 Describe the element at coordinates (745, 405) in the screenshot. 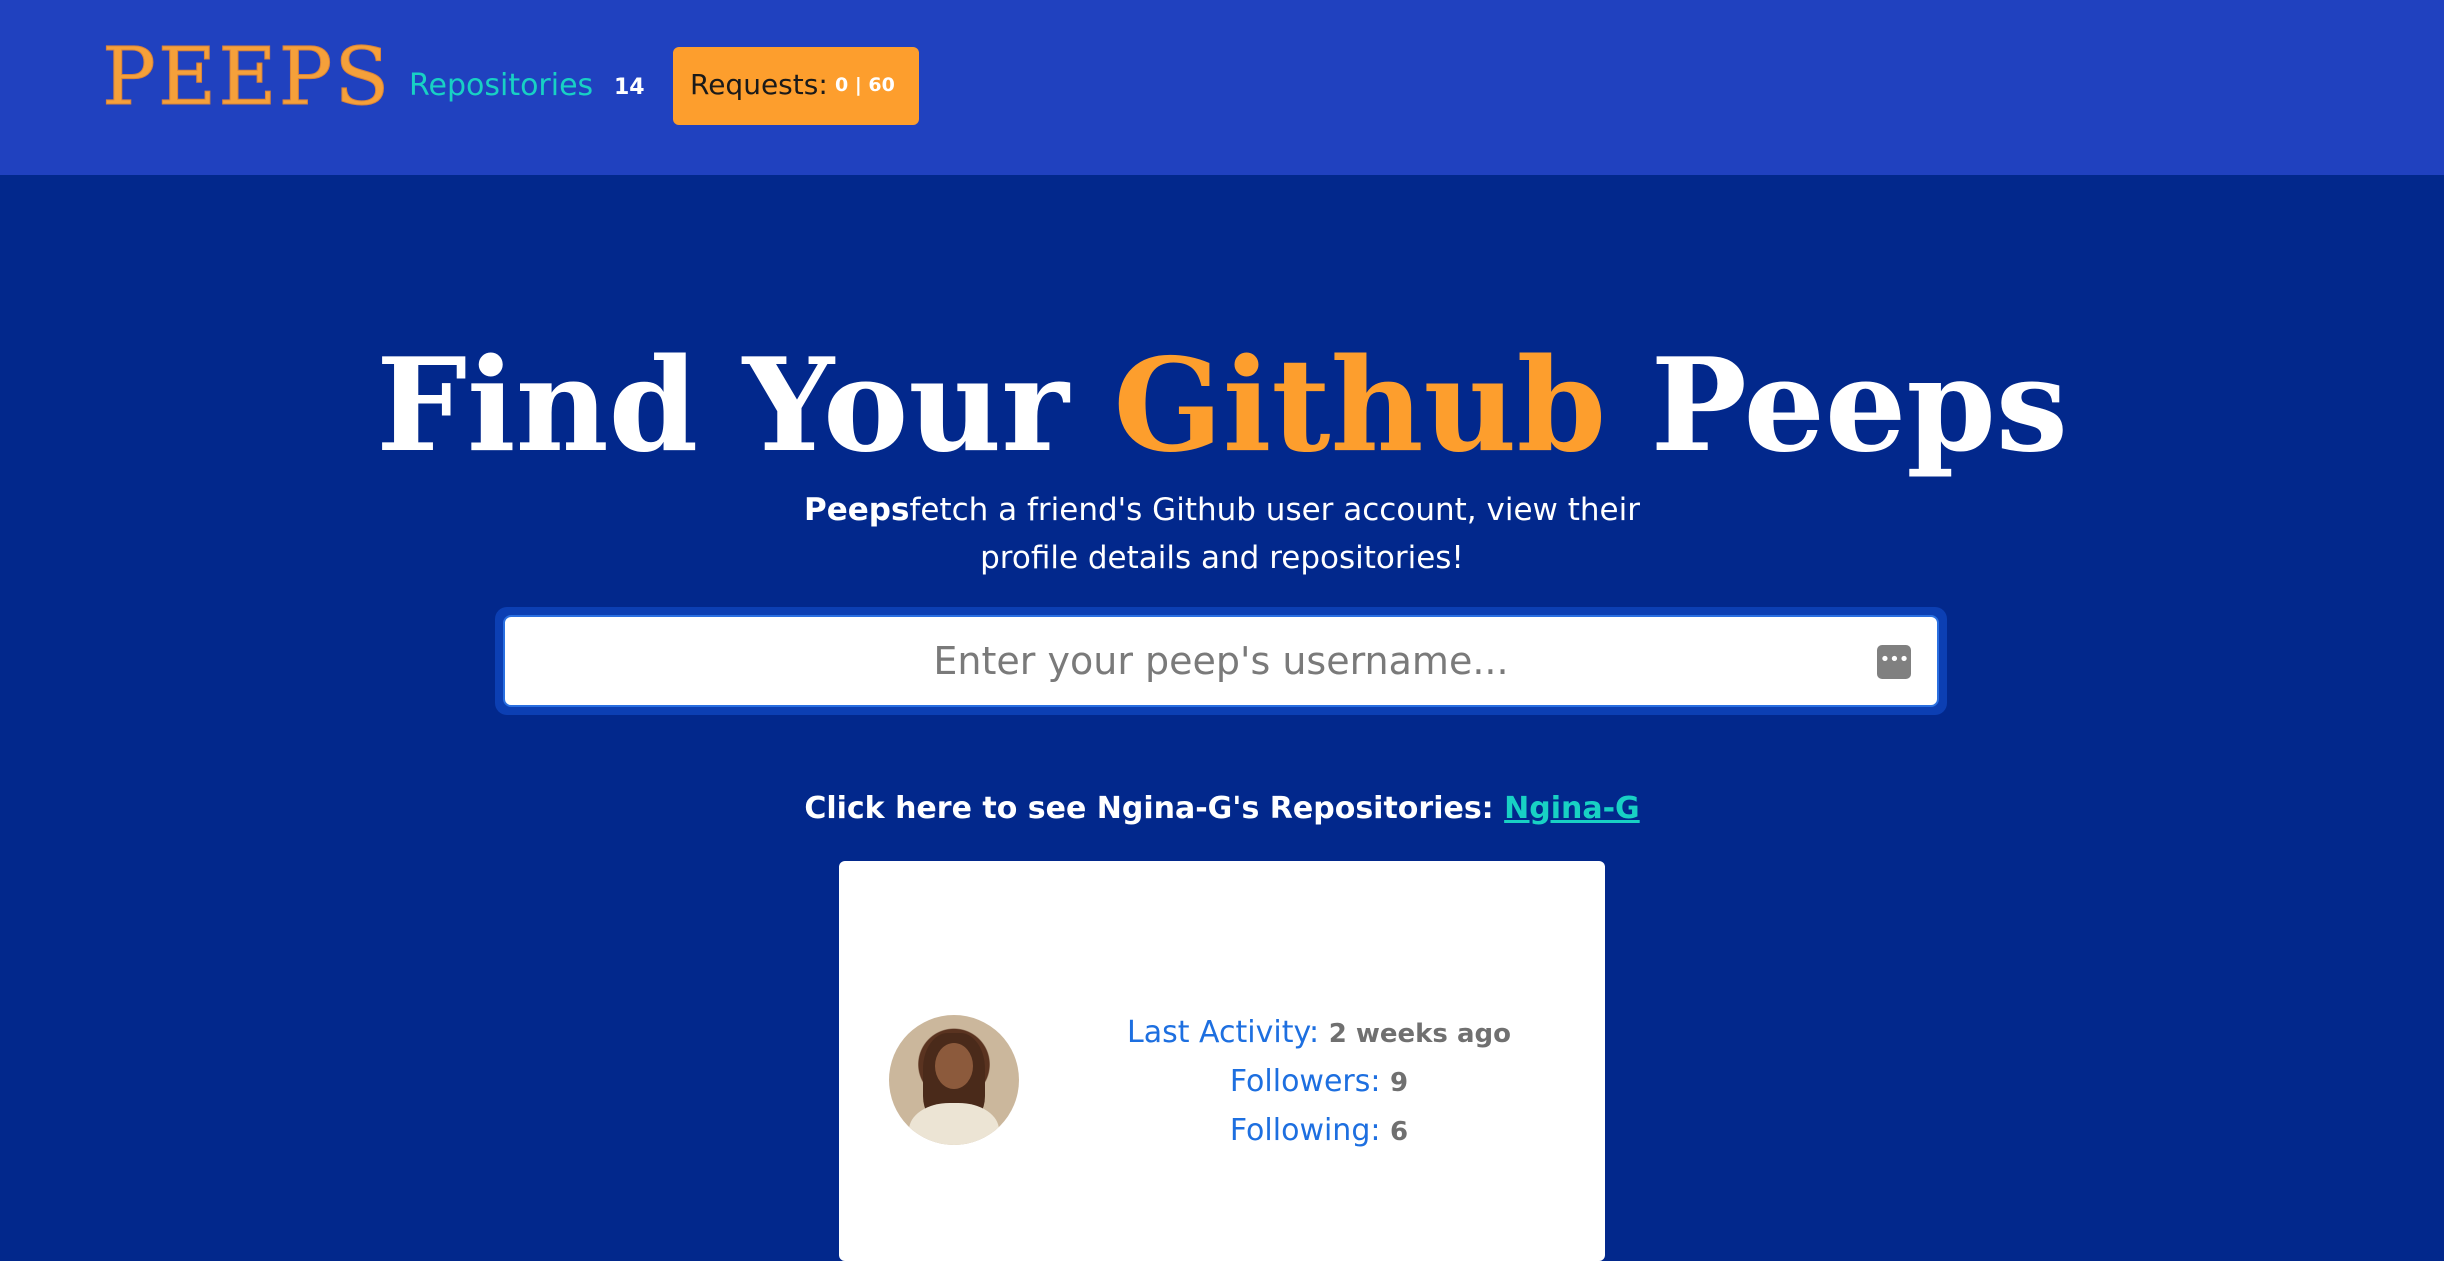

I see `hero-title-part1: Find Your` at that location.